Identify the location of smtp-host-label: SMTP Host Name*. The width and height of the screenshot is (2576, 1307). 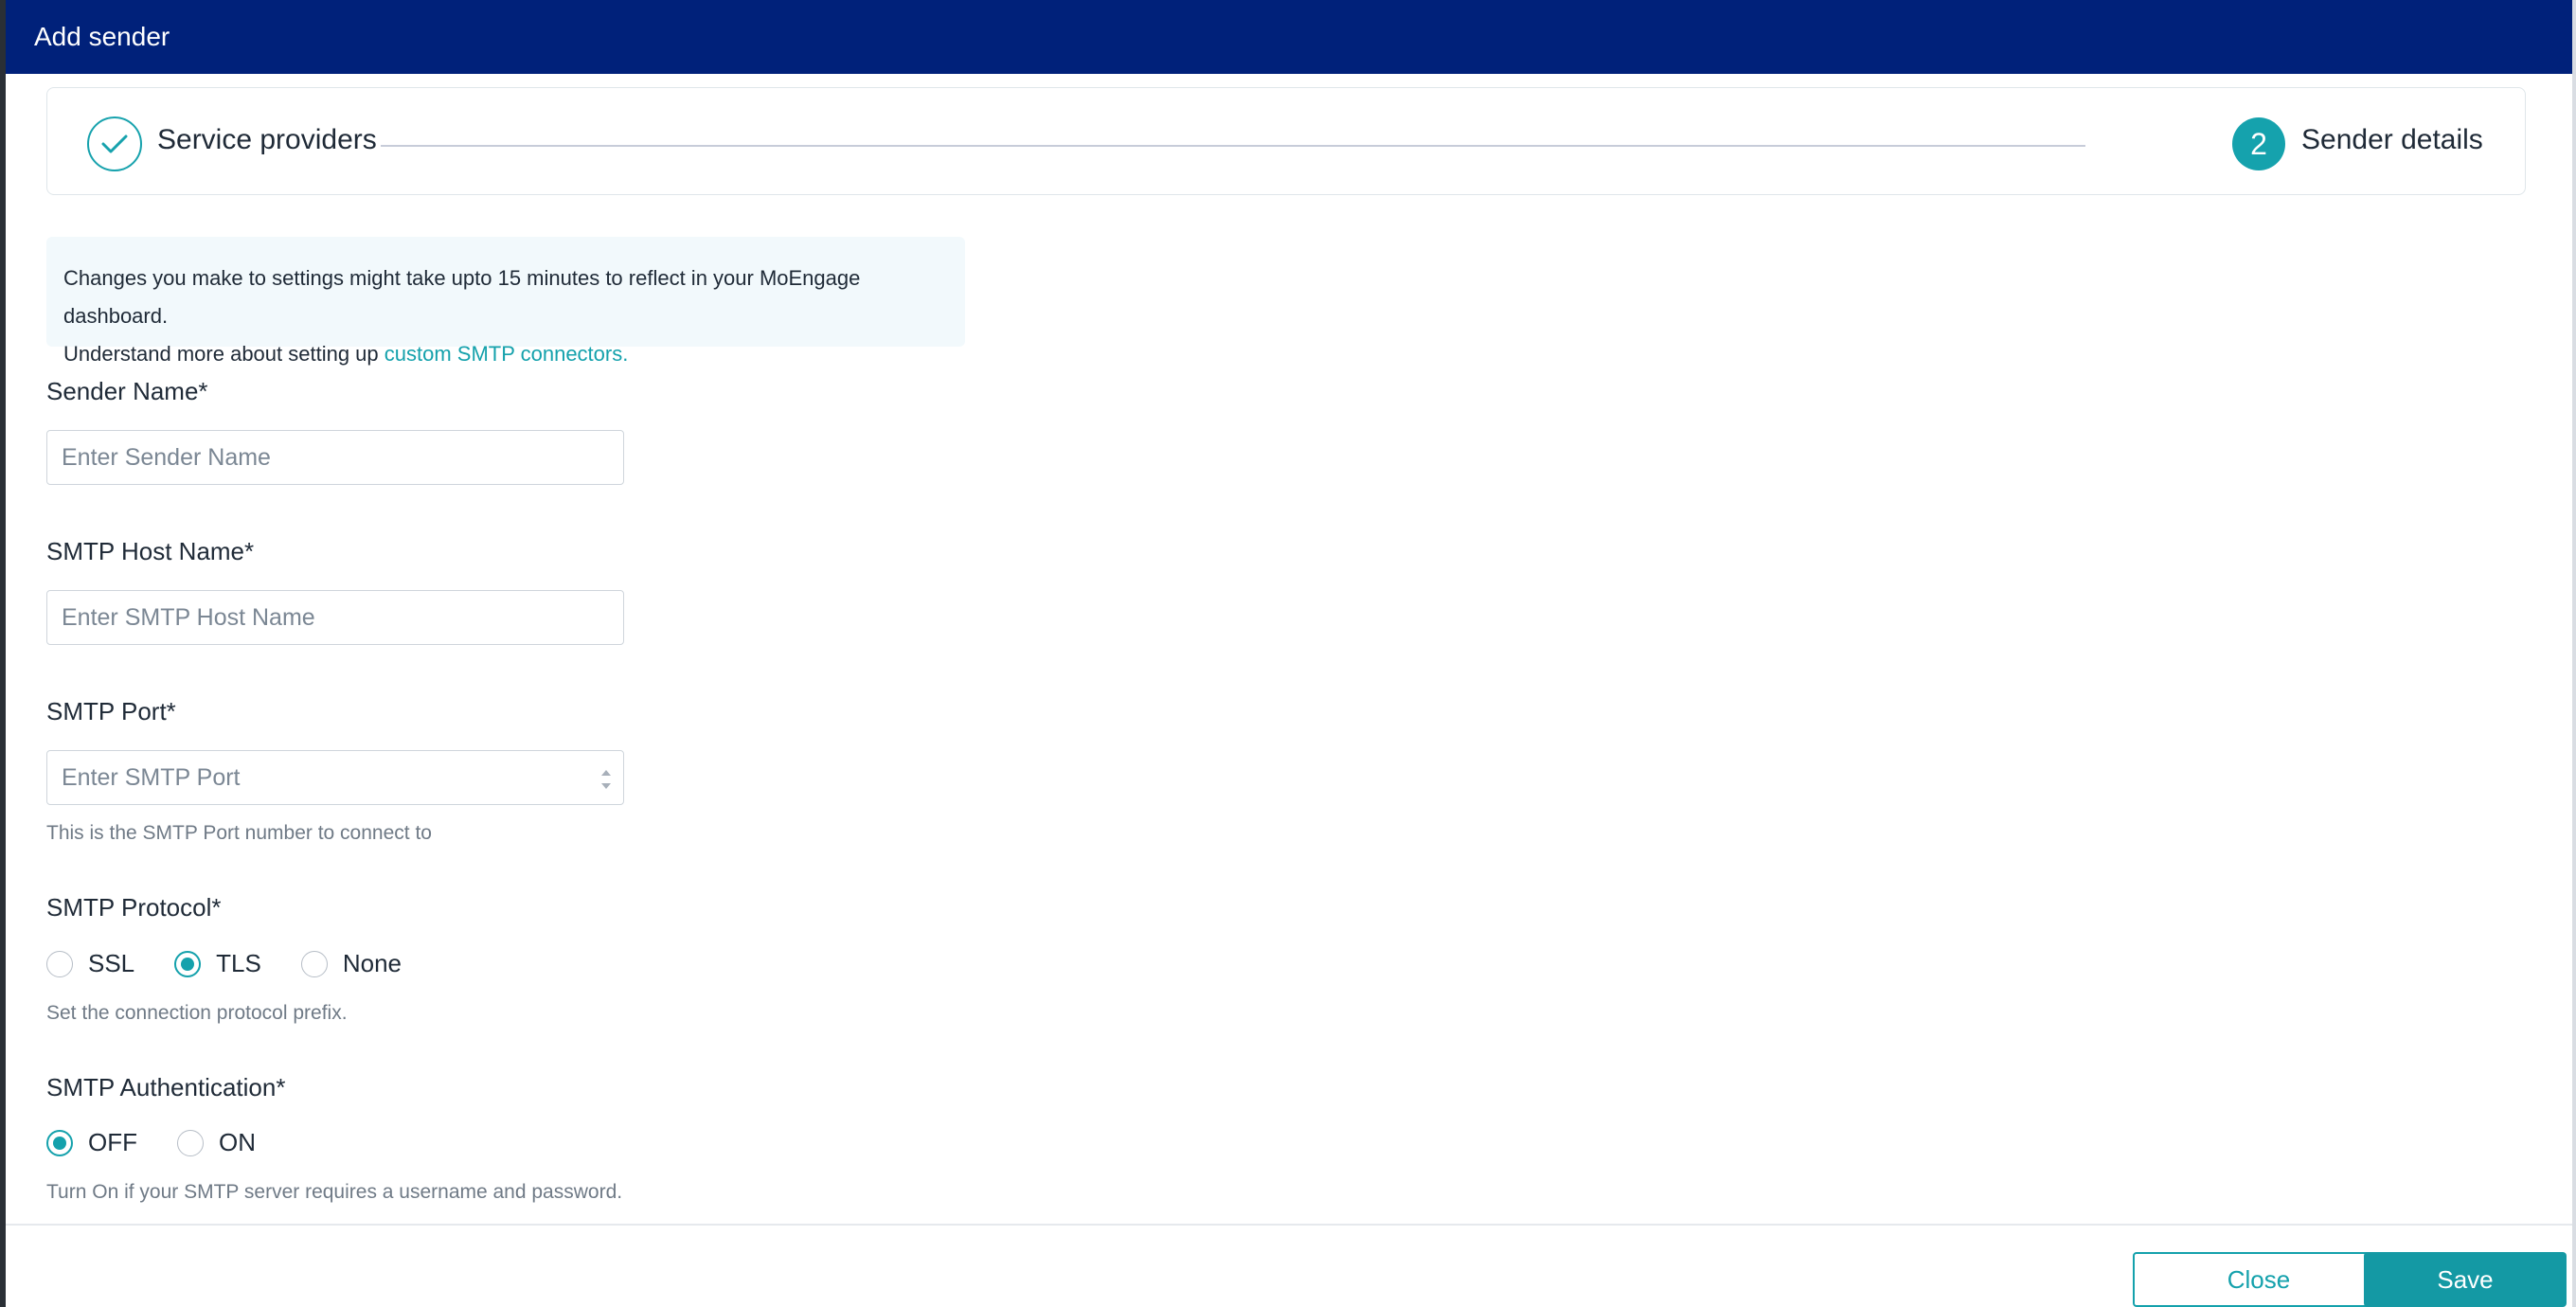
(150, 551).